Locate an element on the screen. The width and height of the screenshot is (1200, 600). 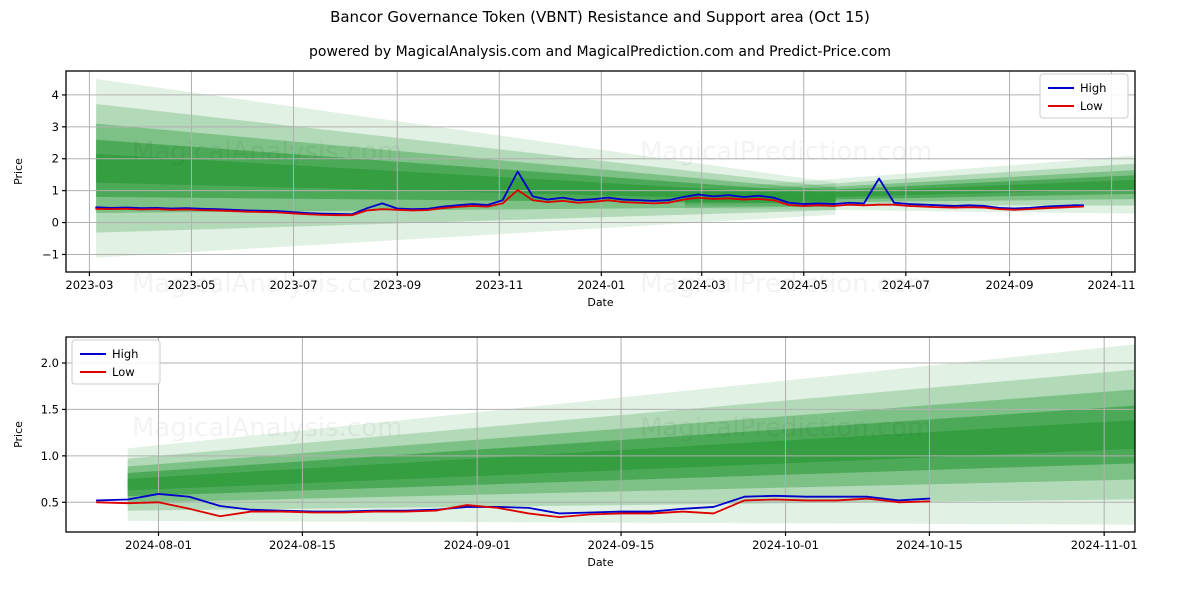
x-tick-label: 2024-09-01 is located at coordinates (477, 545).